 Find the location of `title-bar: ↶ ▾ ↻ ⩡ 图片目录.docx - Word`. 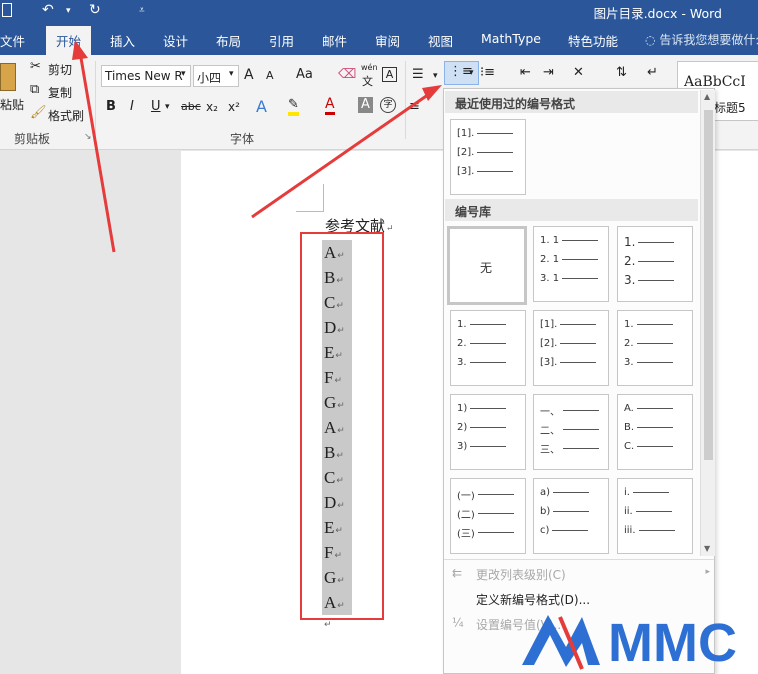

title-bar: ↶ ▾ ↻ ⩡ 图片目录.docx - Word is located at coordinates (379, 11).